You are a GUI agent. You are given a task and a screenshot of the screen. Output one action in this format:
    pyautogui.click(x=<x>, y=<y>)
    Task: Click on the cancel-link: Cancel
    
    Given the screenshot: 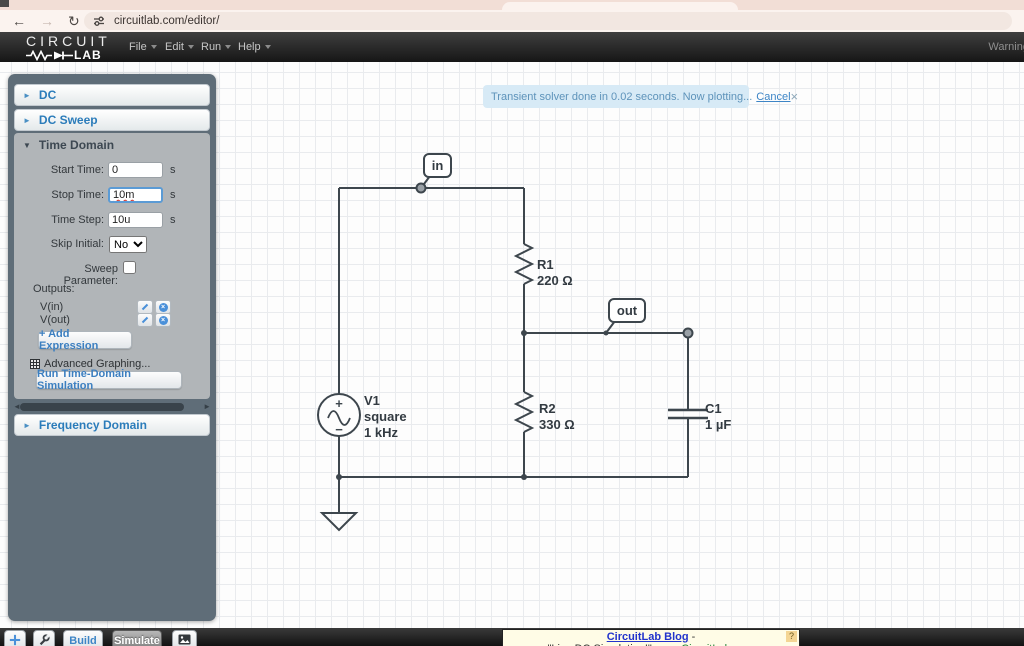 What is the action you would take?
    pyautogui.click(x=773, y=97)
    